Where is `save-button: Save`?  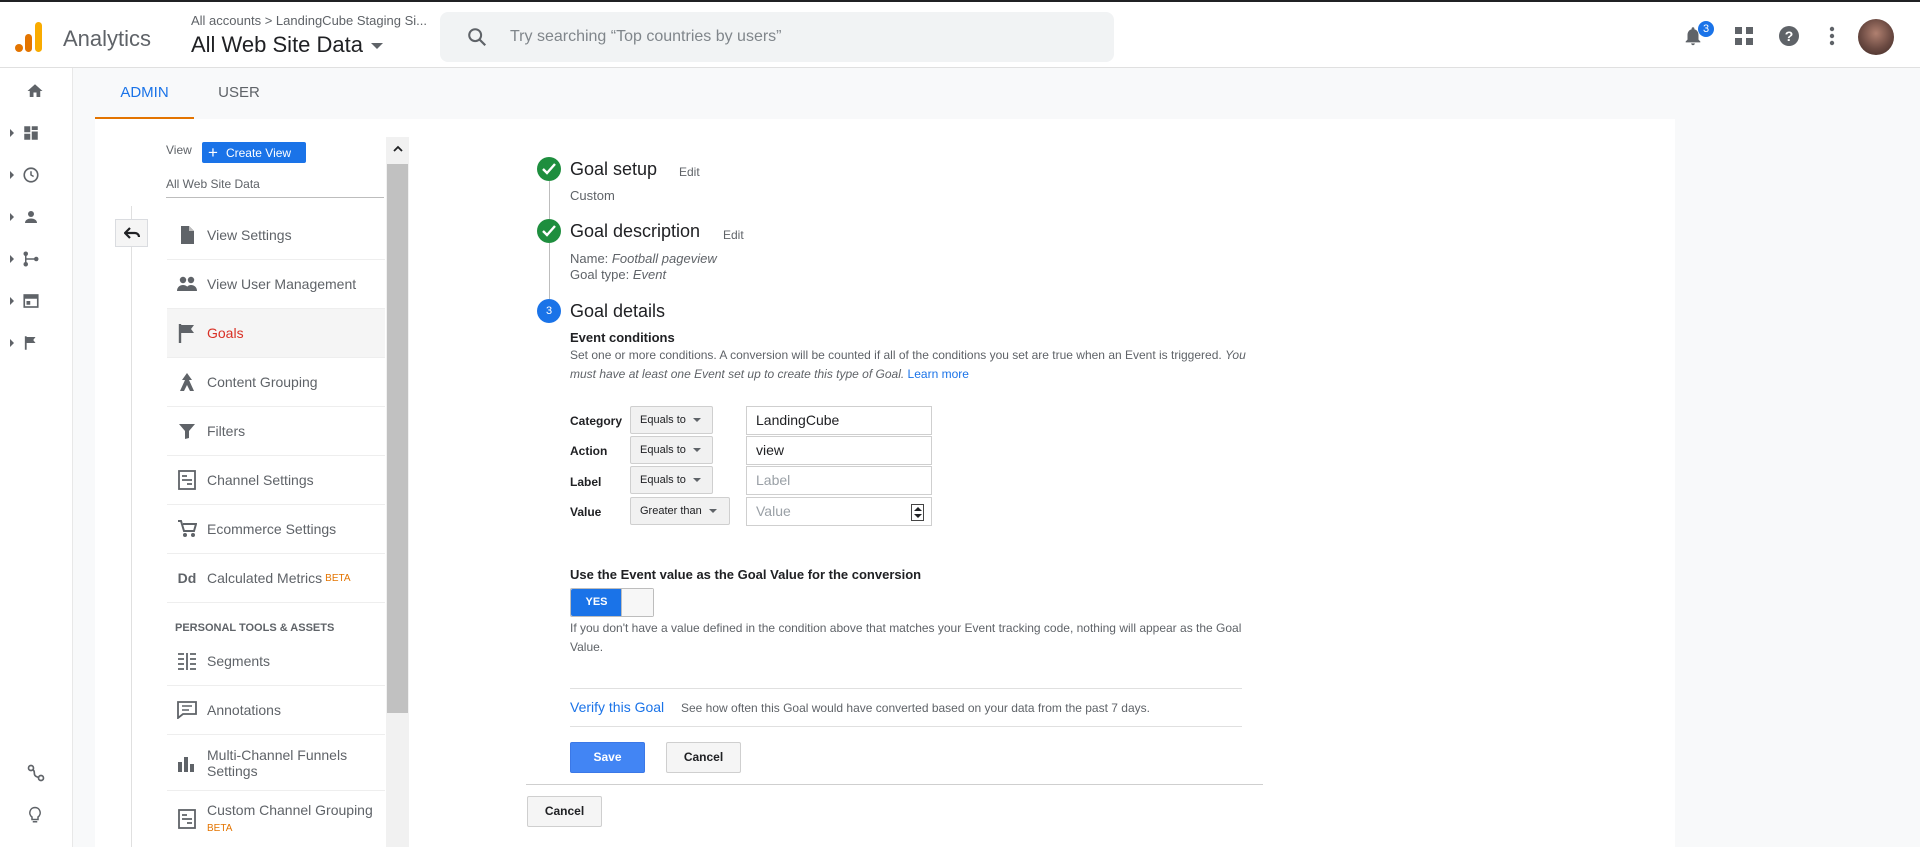
save-button: Save is located at coordinates (607, 757).